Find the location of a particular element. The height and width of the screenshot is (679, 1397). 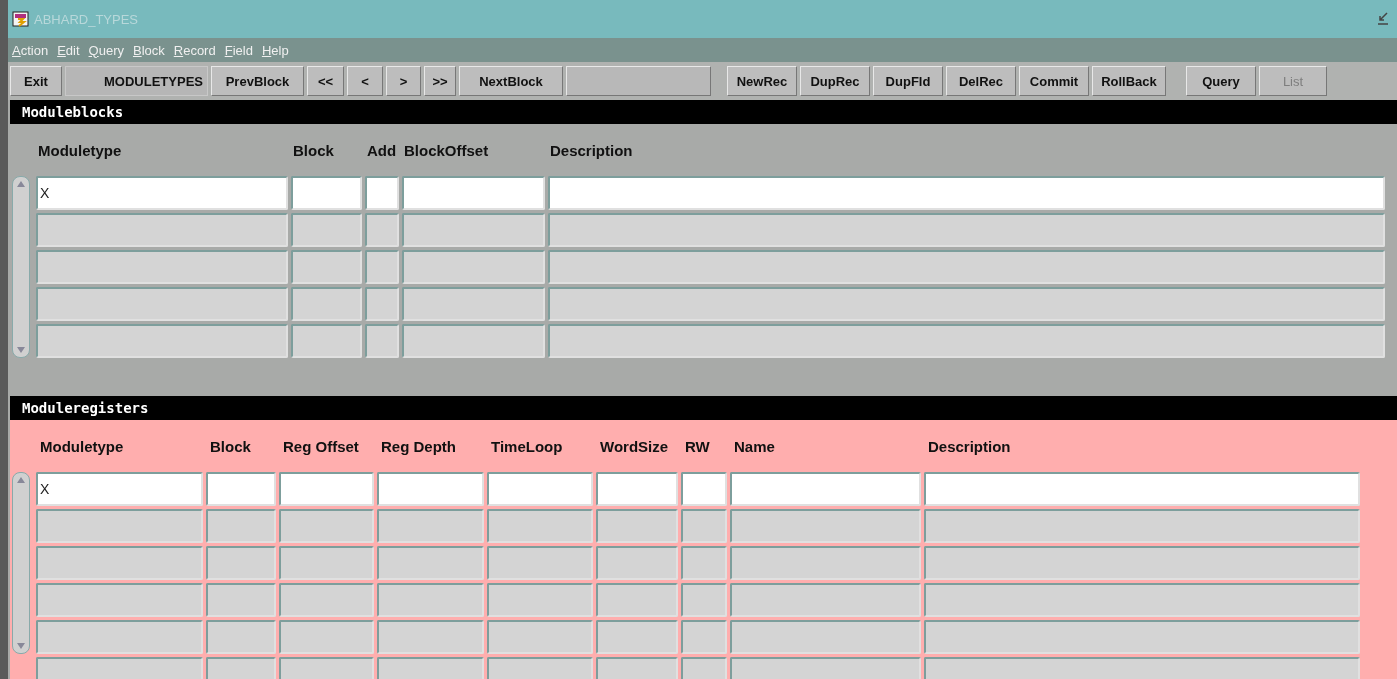

toolbar-button: > is located at coordinates (403, 81).